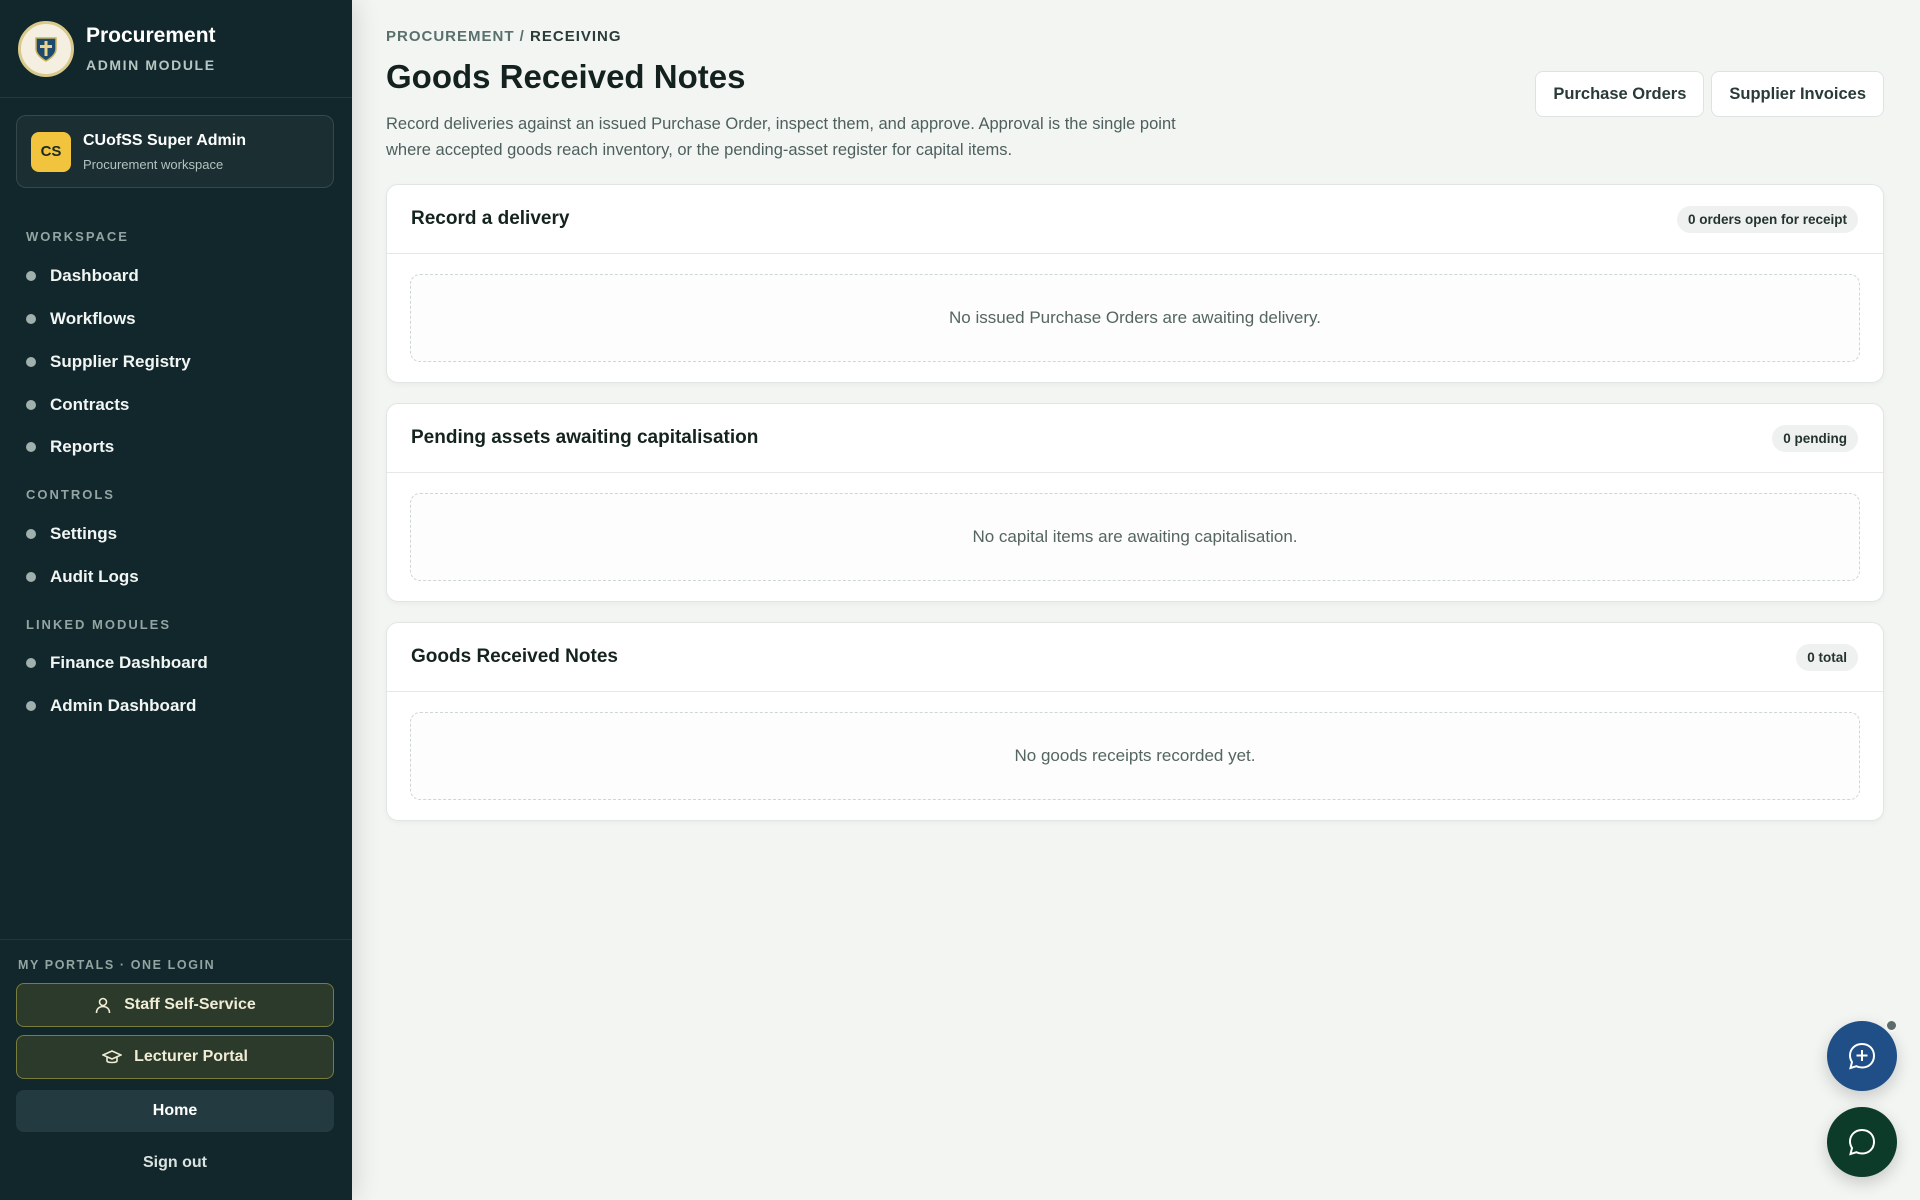  Describe the element at coordinates (103, 1005) in the screenshot. I see `person-icon` at that location.